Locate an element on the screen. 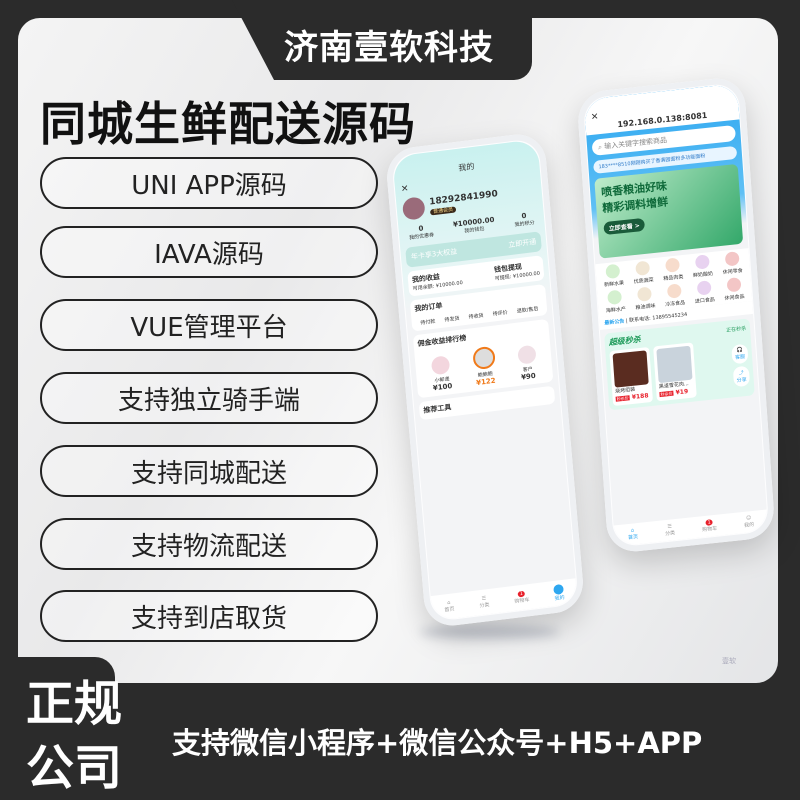  tools-title: 推荐工具 is located at coordinates (437, 409).